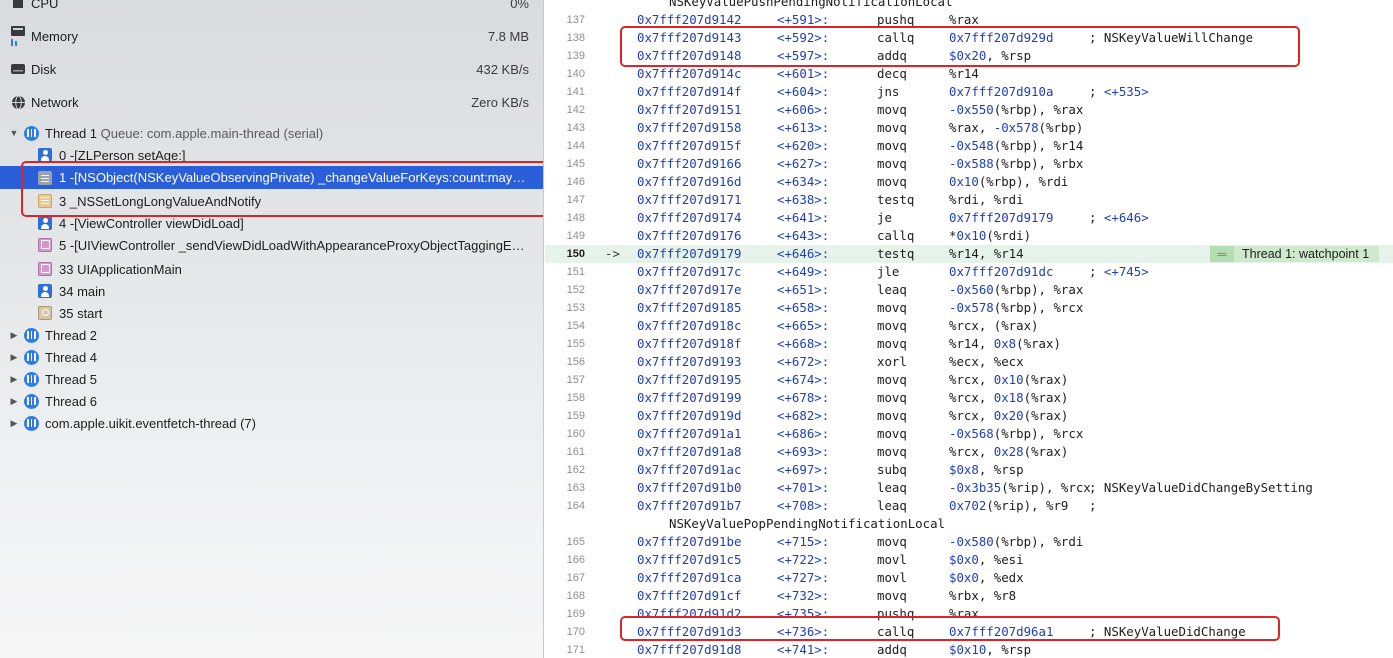  I want to click on instruction-operands: %rcx, 0x20(%rax), so click(1009, 415).